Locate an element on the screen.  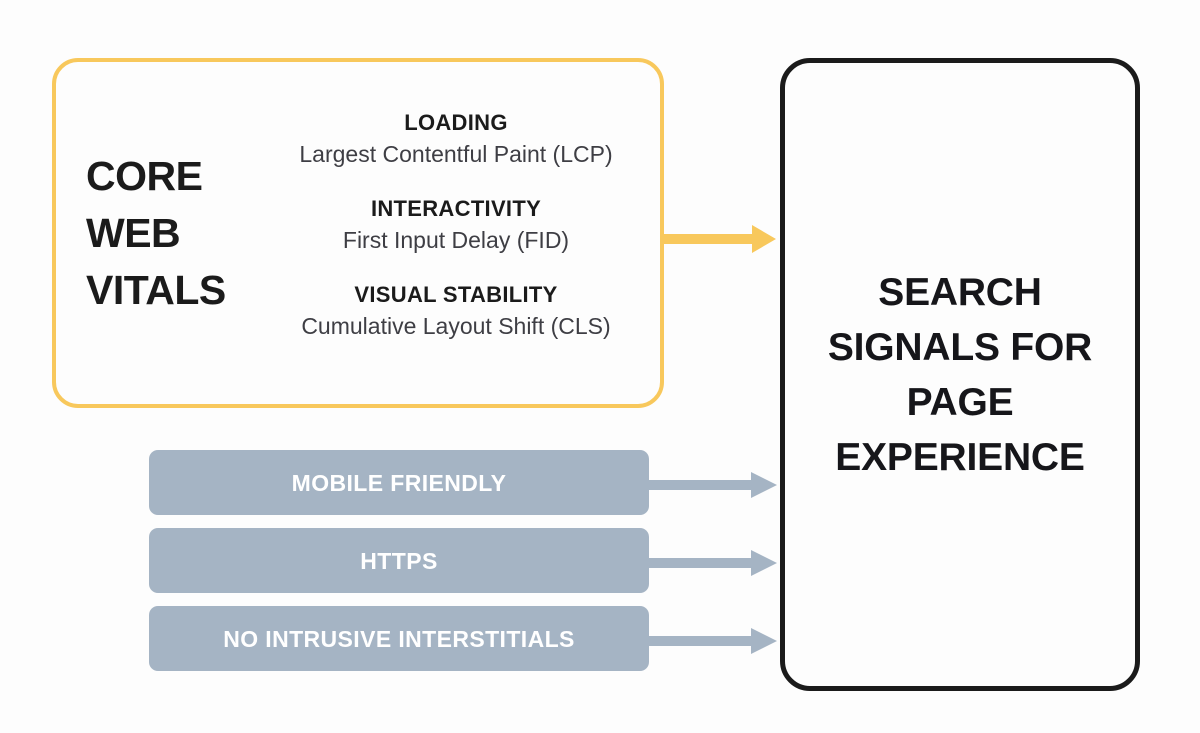
signal-bar-no-intrusive-interstitials-label: NO INTRUSIVE INTERSTITIALS is located at coordinates (399, 638).